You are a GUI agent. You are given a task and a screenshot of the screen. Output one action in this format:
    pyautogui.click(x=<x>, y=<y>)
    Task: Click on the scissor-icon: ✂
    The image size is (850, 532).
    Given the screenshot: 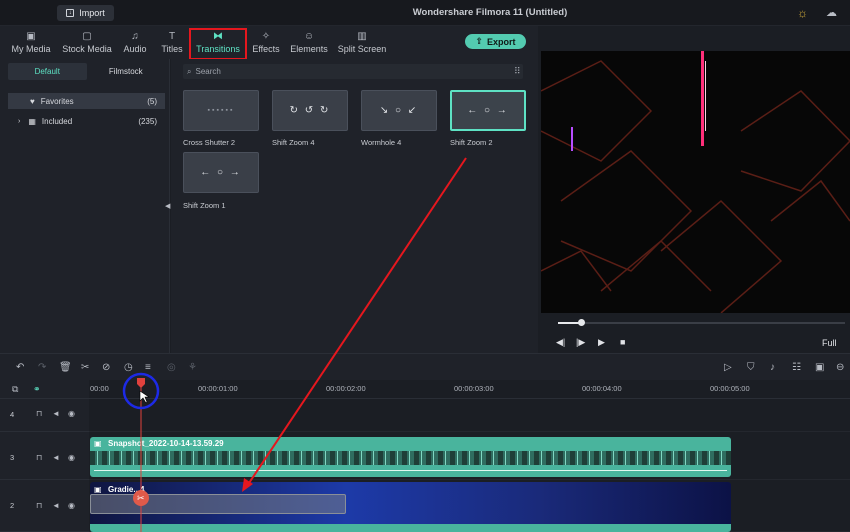 What is the action you would take?
    pyautogui.click(x=141, y=499)
    